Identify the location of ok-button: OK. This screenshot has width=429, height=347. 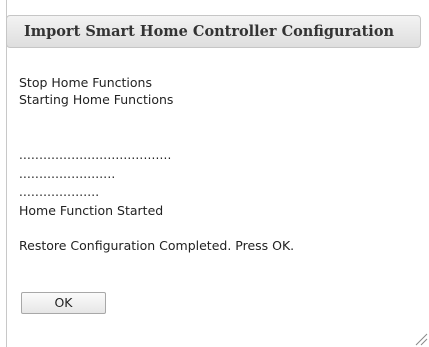
(63, 303).